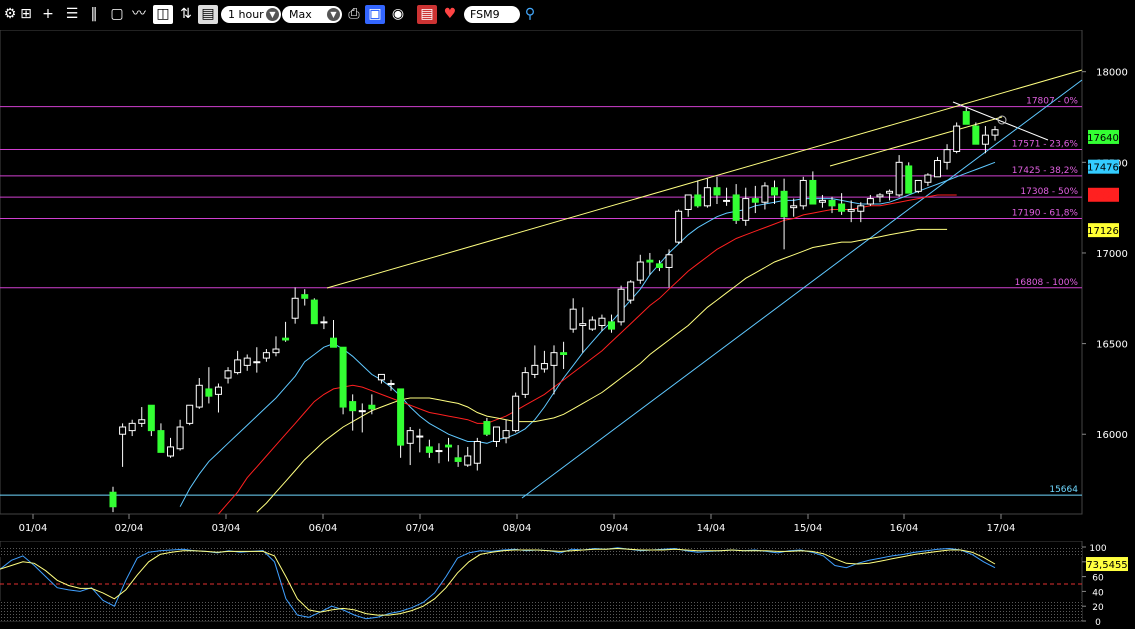 Image resolution: width=1135 pixels, height=629 pixels. I want to click on support-label: 15664, so click(1063, 490).